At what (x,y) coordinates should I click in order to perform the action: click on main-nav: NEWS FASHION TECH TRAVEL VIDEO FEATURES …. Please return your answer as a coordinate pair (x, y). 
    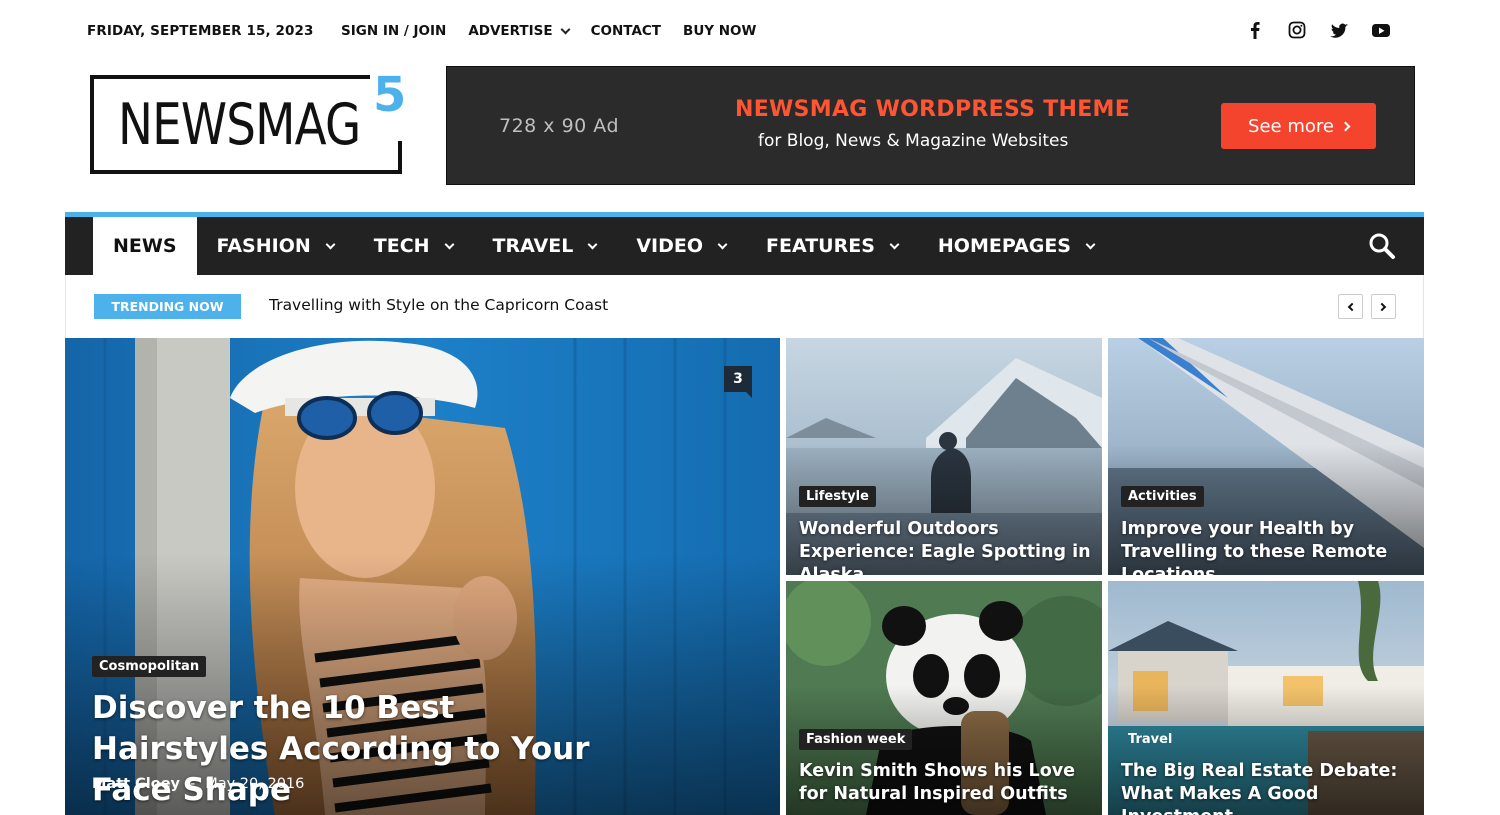
    Looking at the image, I should click on (744, 243).